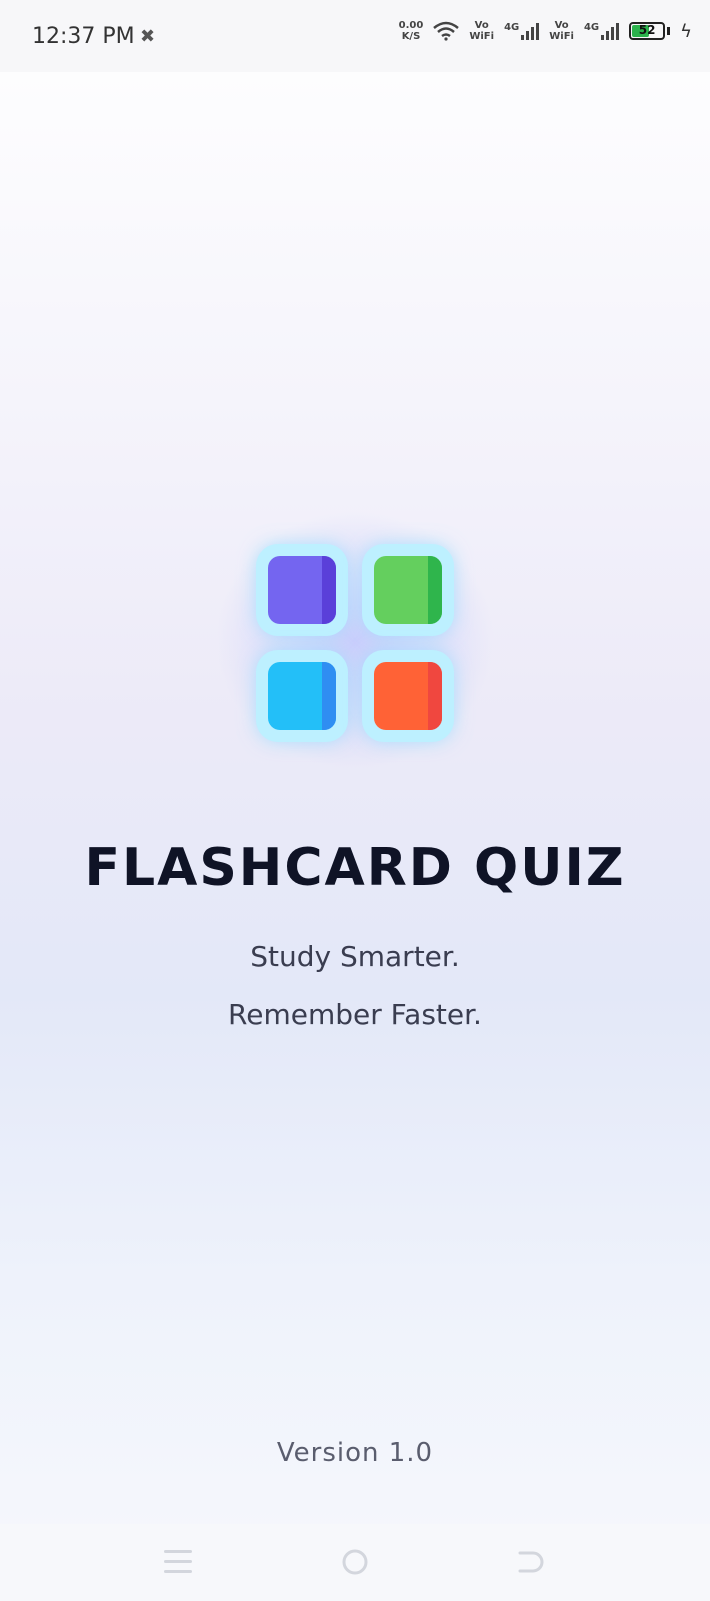  I want to click on logo-tile-purple, so click(302, 590).